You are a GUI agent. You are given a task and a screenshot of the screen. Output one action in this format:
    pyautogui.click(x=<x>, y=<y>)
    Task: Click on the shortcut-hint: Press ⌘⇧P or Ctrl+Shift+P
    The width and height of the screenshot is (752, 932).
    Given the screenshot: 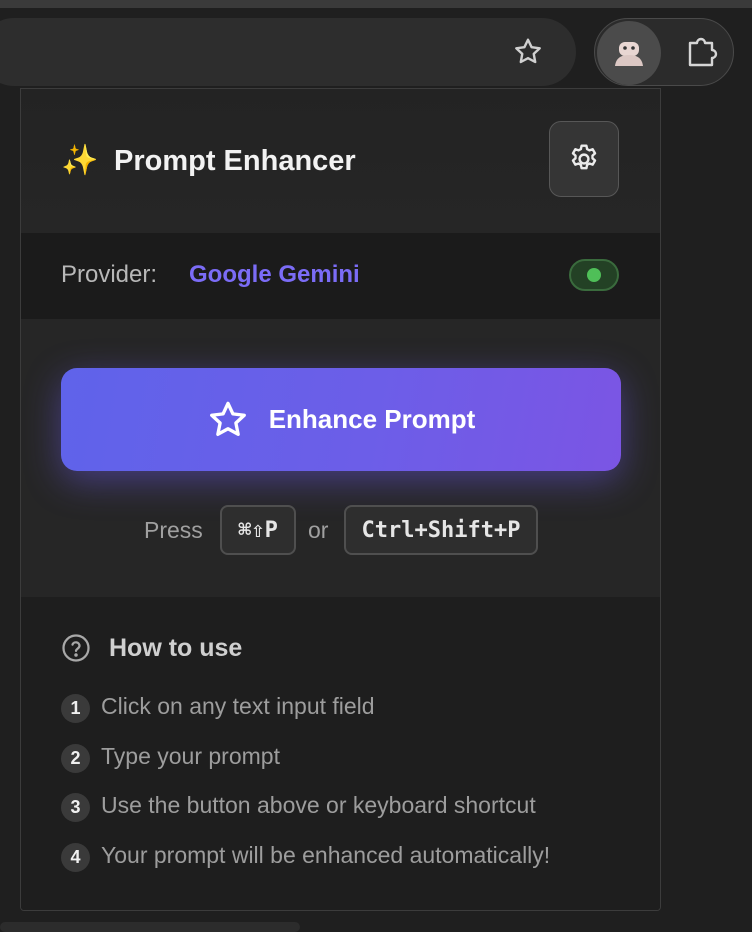 What is the action you would take?
    pyautogui.click(x=340, y=531)
    